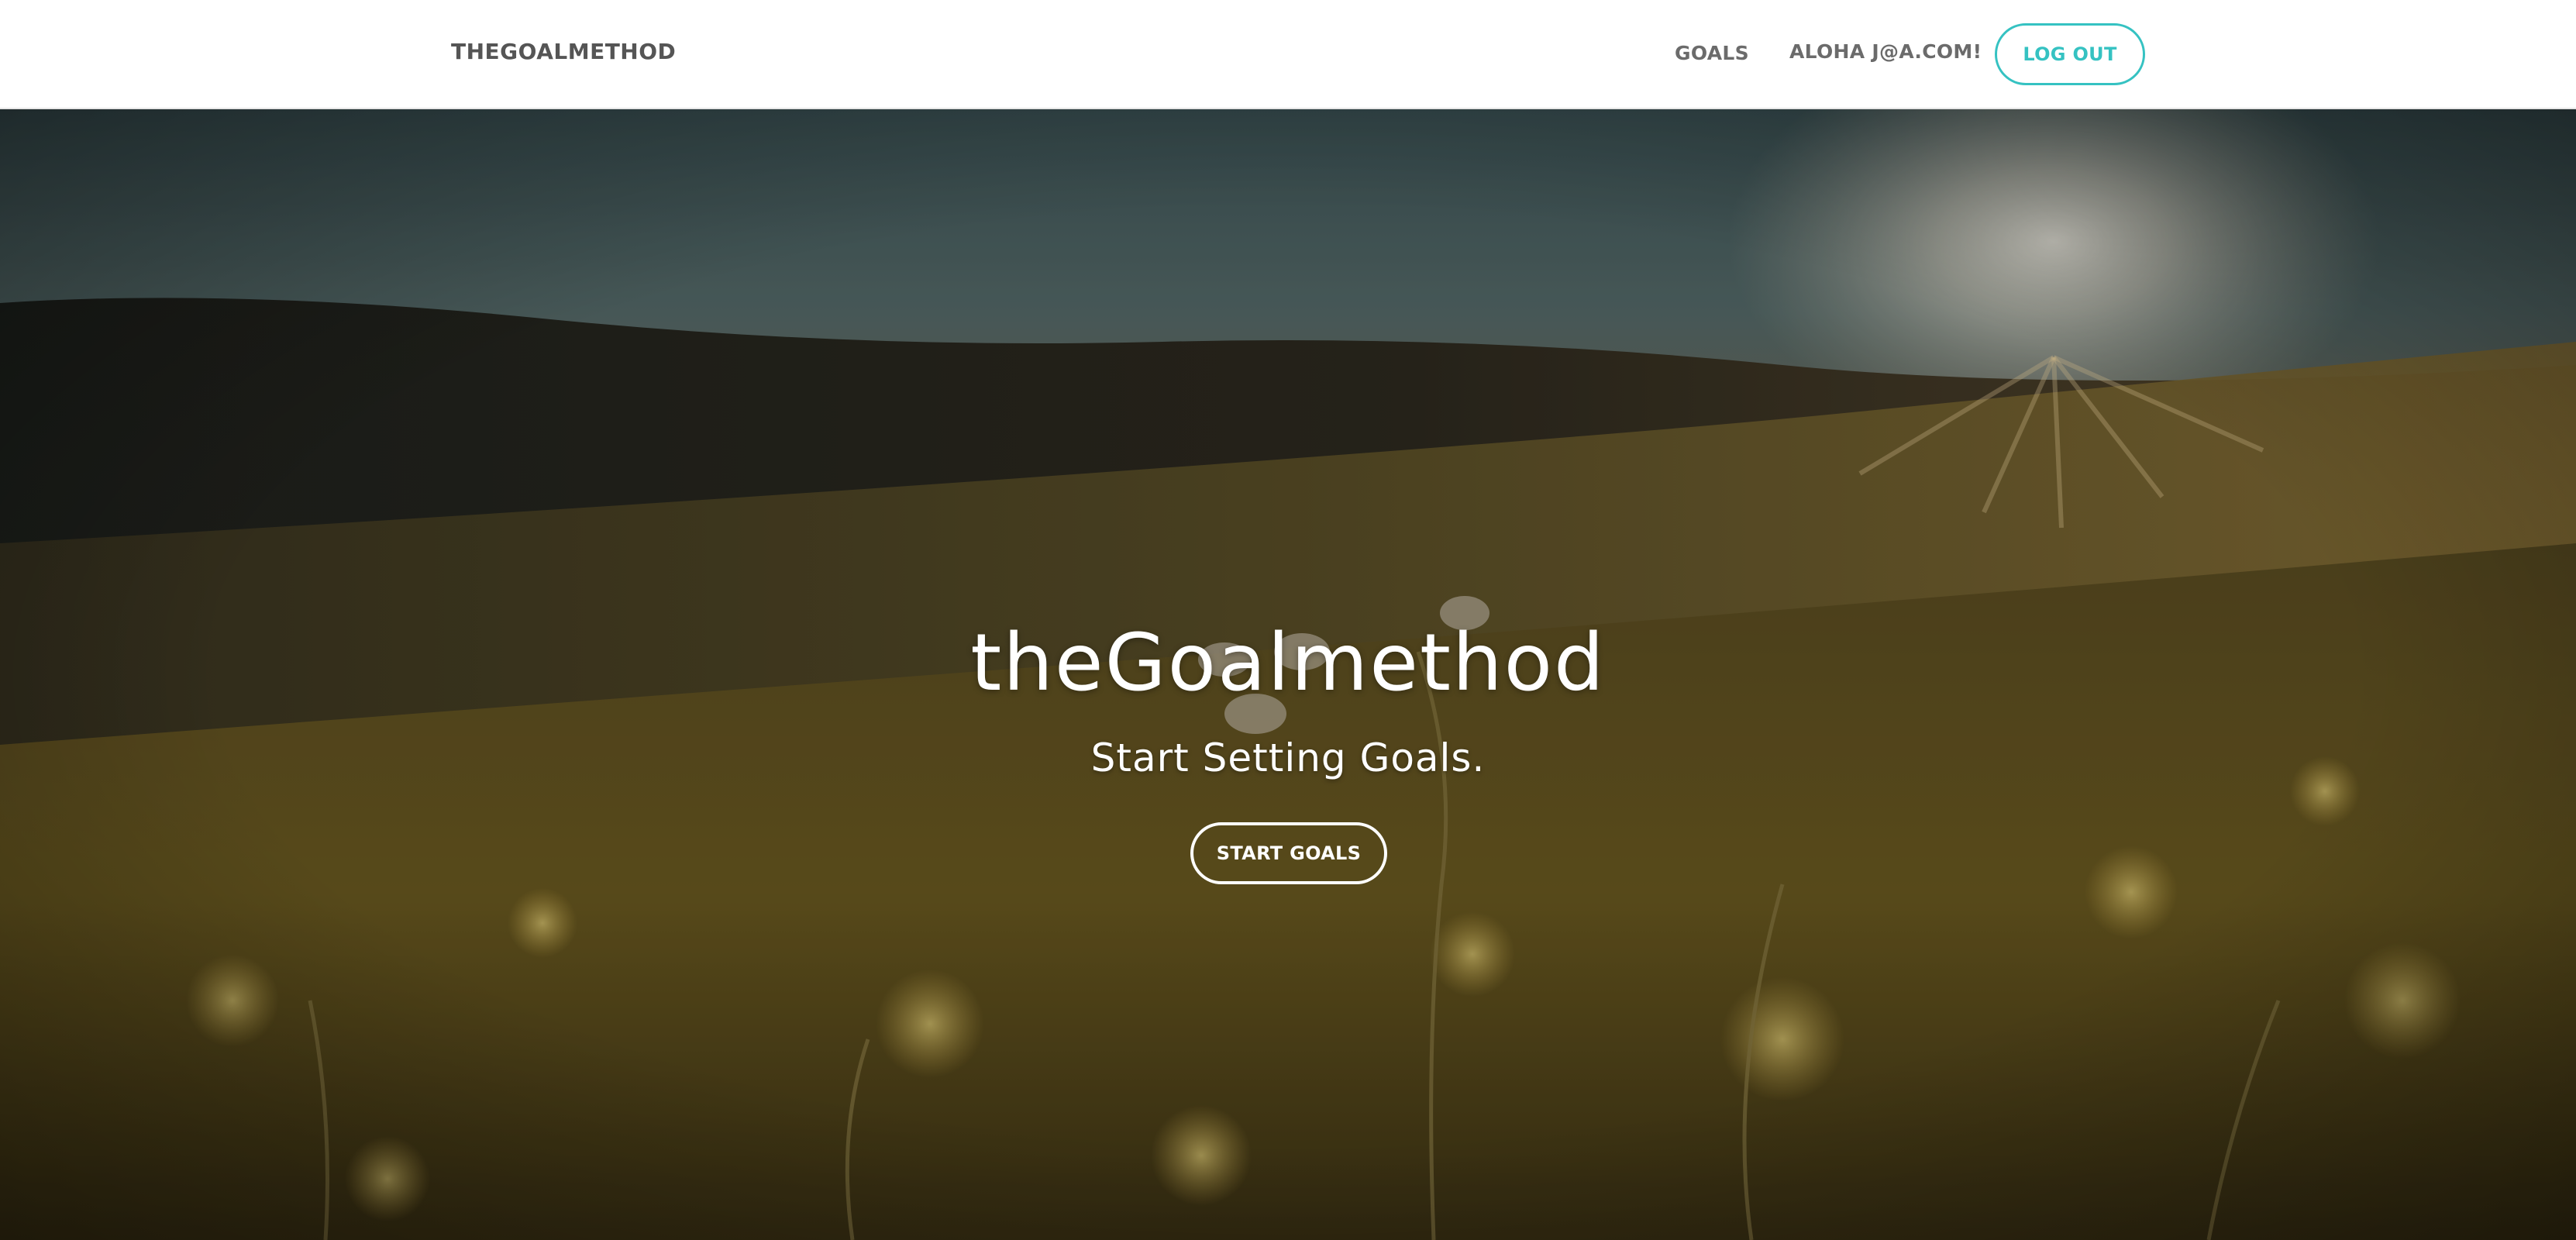 Image resolution: width=2576 pixels, height=1240 pixels. I want to click on hero-title: theGoalmethod, so click(1288, 663).